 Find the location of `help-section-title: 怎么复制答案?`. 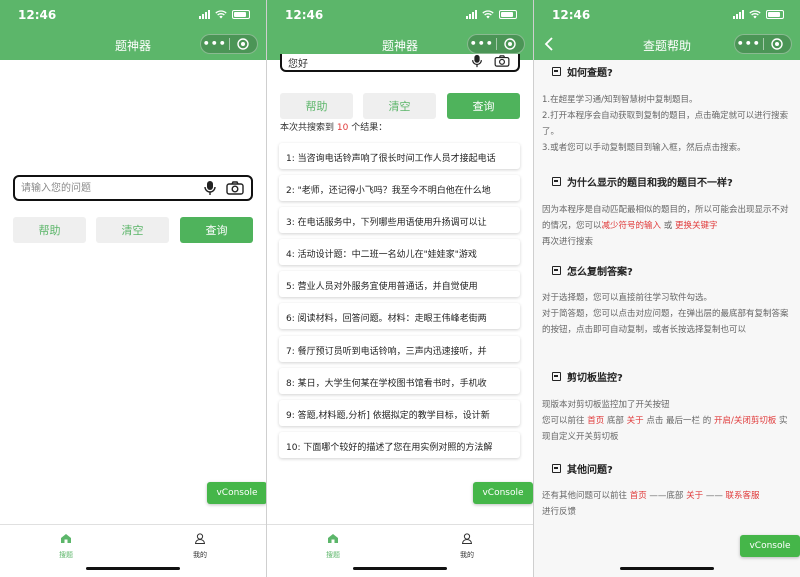

help-section-title: 怎么复制答案? is located at coordinates (592, 270).